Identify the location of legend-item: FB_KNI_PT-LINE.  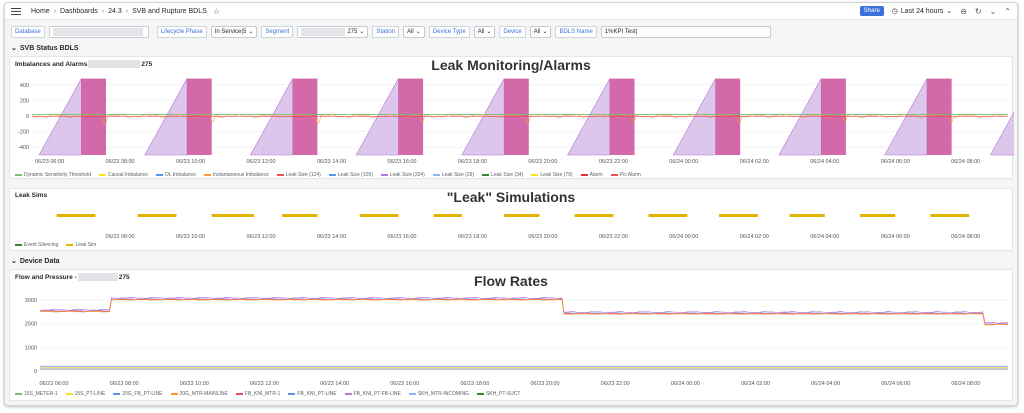
(312, 394).